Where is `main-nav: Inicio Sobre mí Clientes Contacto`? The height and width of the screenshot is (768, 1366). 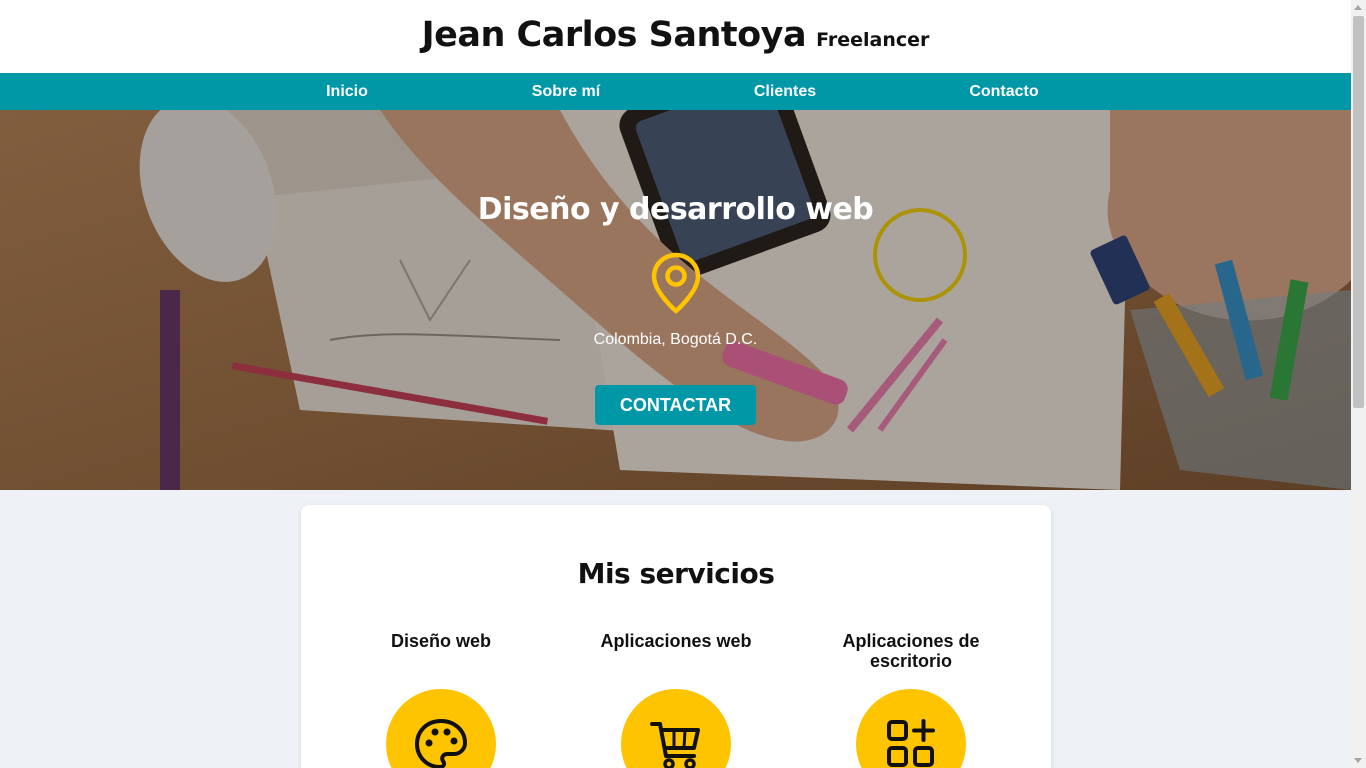 main-nav: Inicio Sobre mí Clientes Contacto is located at coordinates (675, 91).